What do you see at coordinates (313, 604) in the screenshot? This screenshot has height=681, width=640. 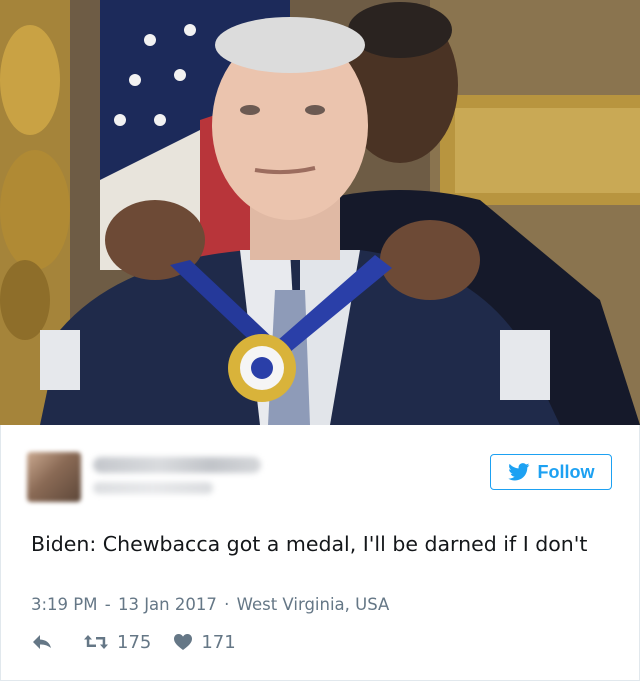 I see `tweet-location: West Virginia, USA` at bounding box center [313, 604].